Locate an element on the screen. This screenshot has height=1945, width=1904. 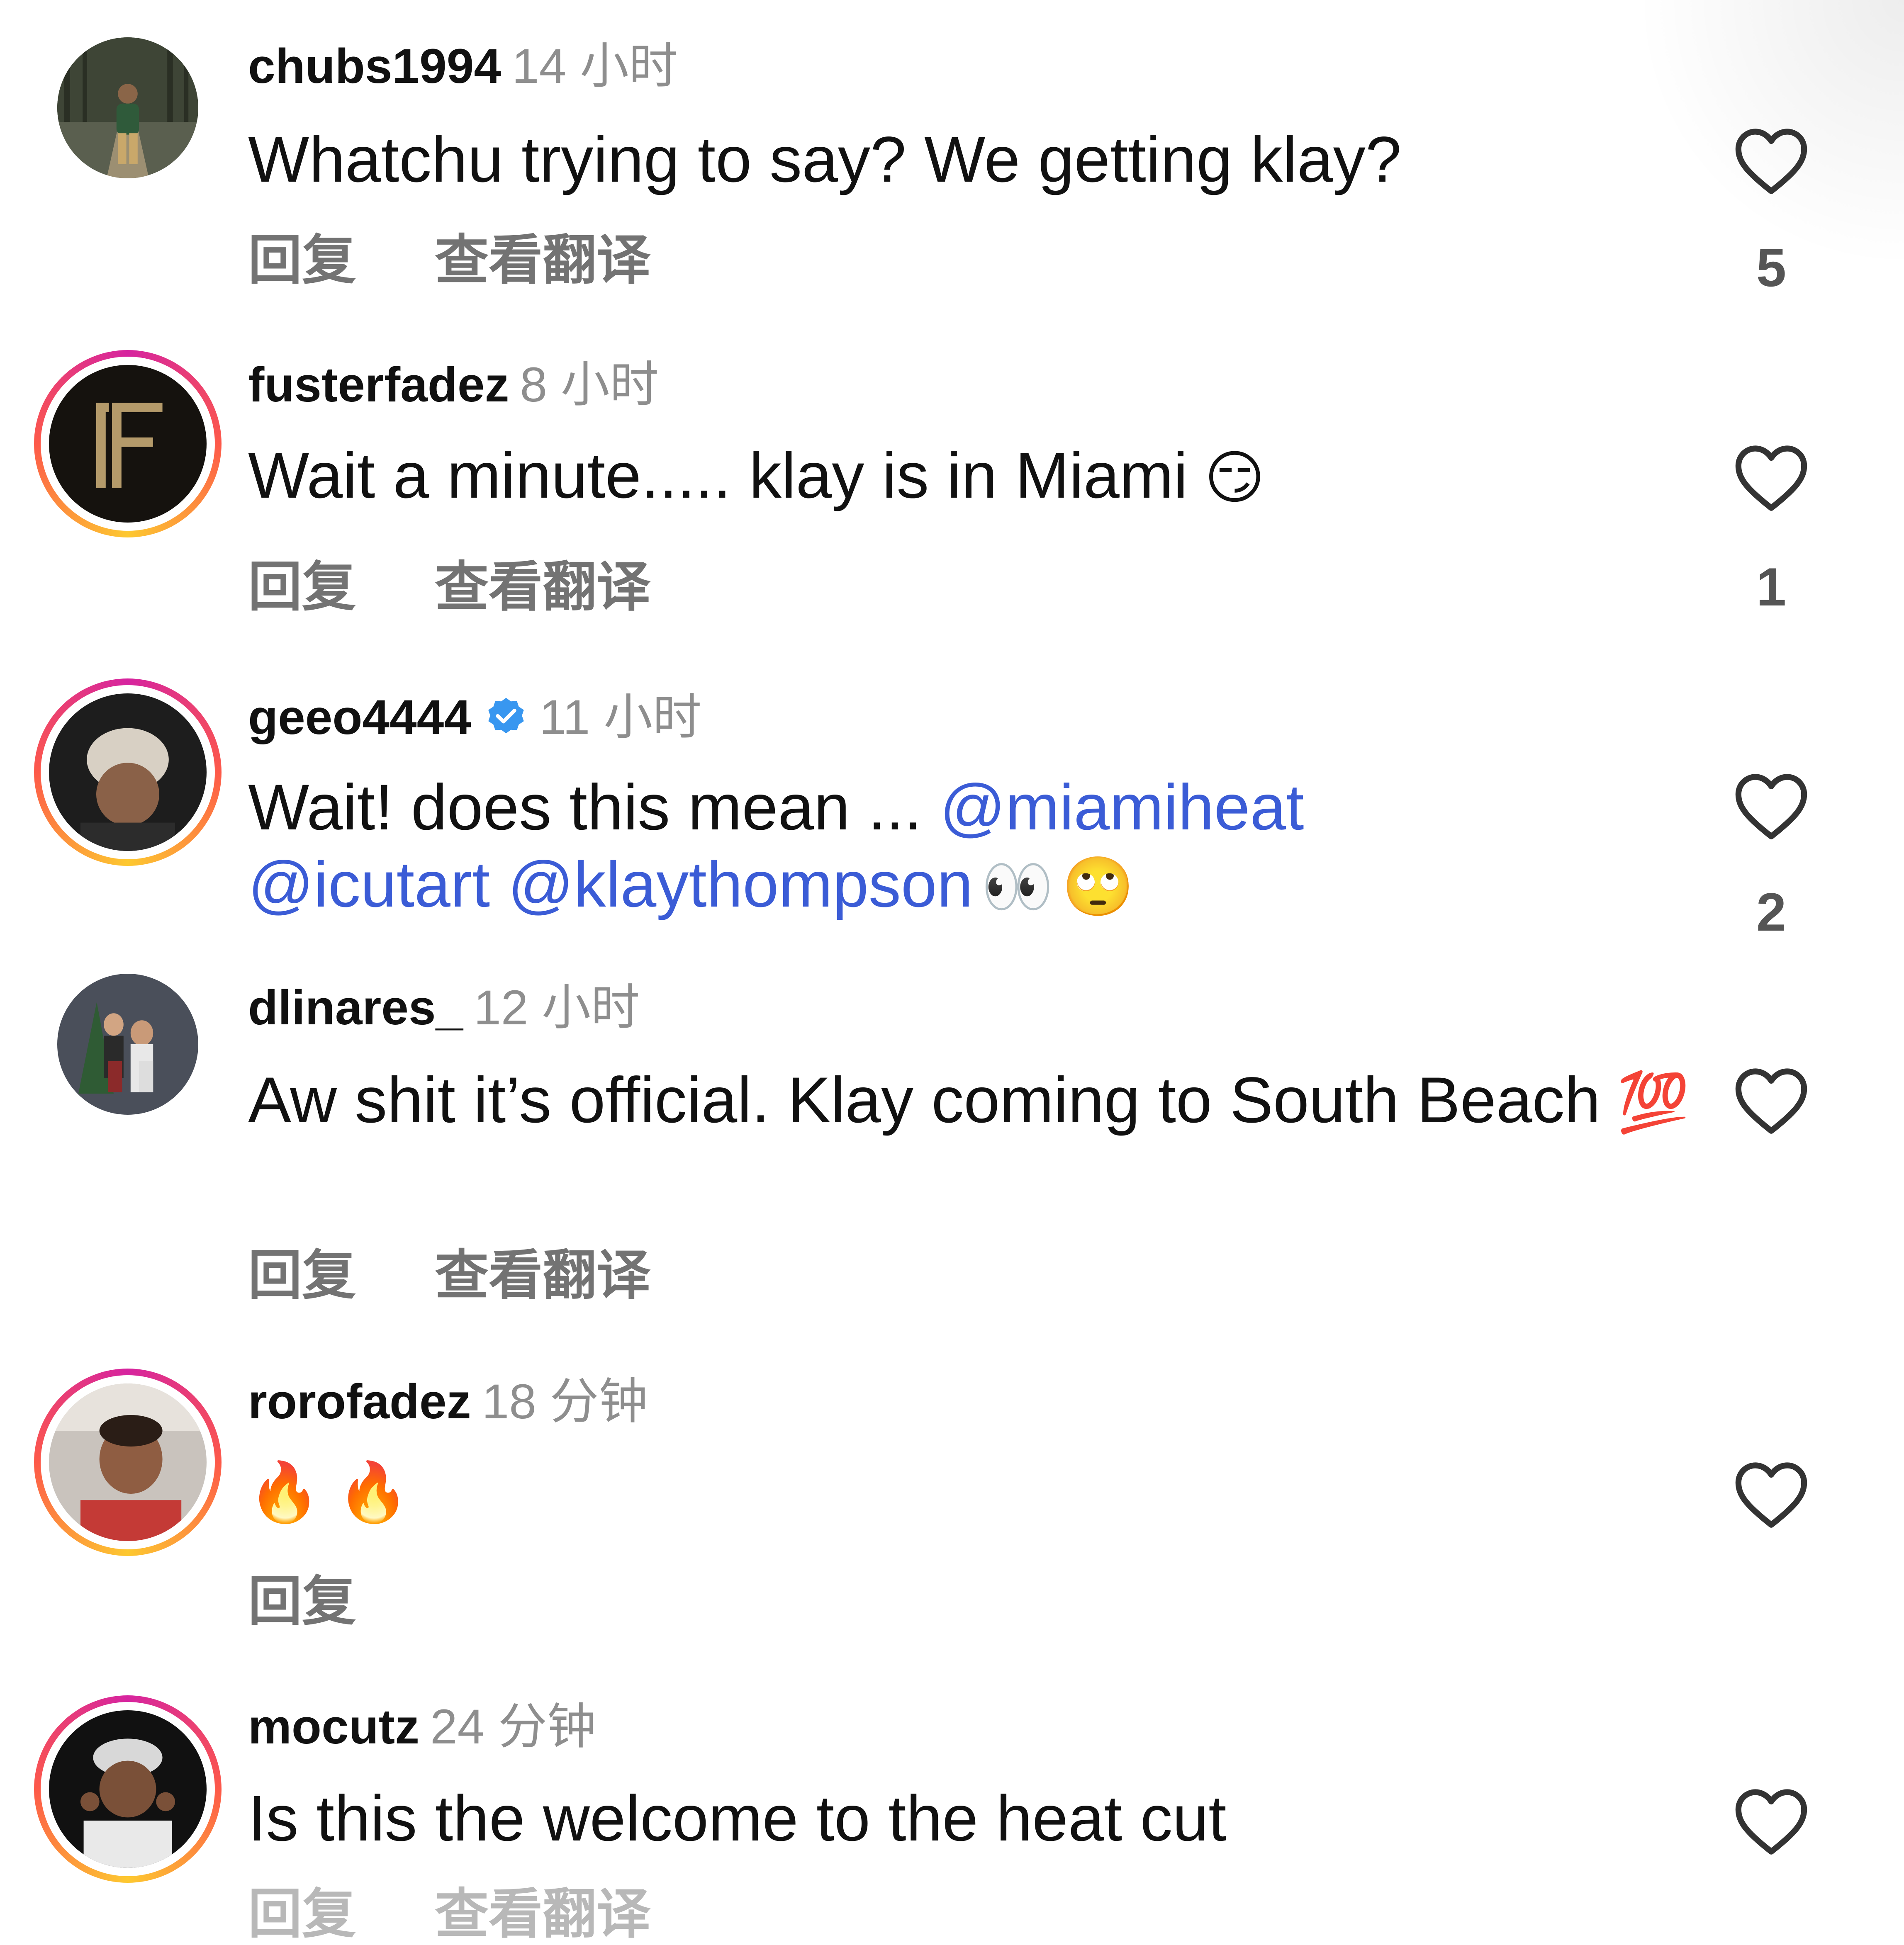
username: geeo4444 is located at coordinates (359, 717).